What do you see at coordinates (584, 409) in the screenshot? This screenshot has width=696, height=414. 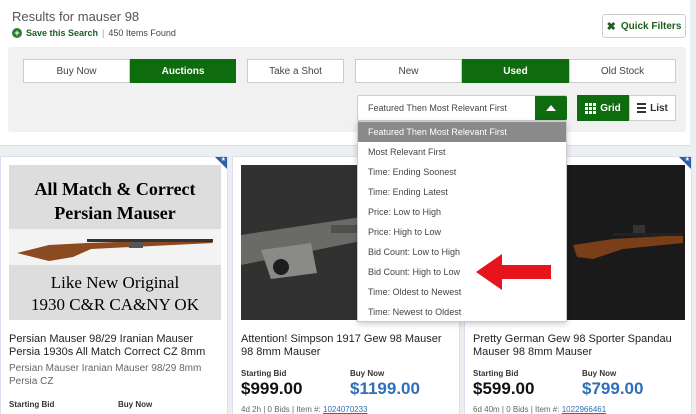 I see `item-number-link: 1022966461` at bounding box center [584, 409].